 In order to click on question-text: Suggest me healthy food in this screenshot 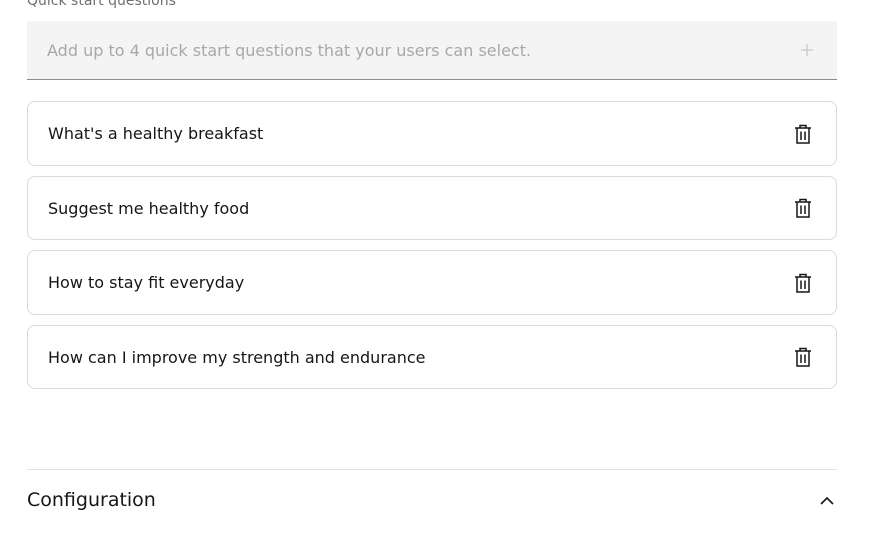, I will do `click(149, 208)`.